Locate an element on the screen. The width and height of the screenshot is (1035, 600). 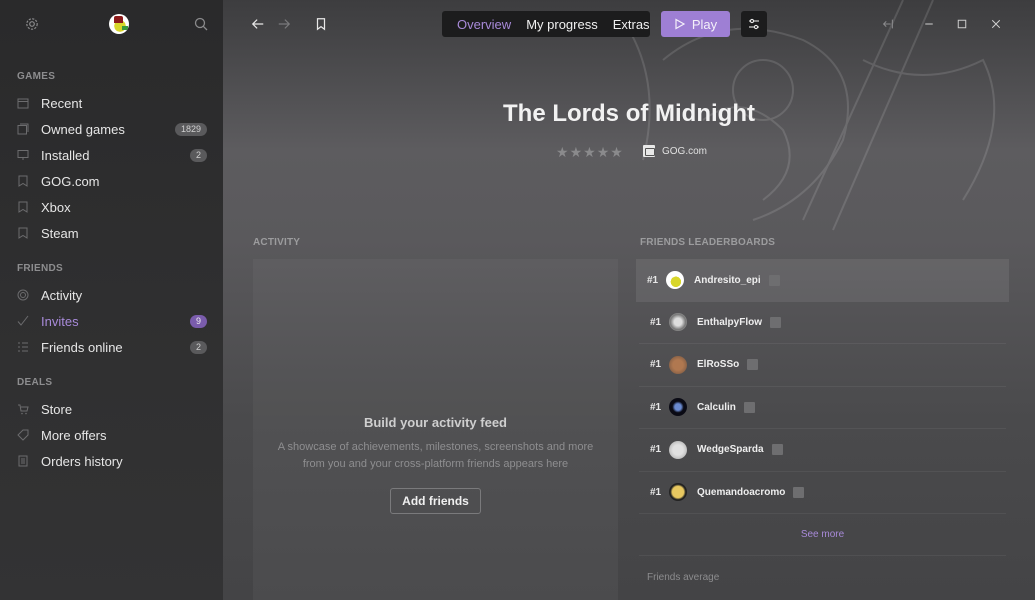
calendar-icon is located at coordinates (23, 103).